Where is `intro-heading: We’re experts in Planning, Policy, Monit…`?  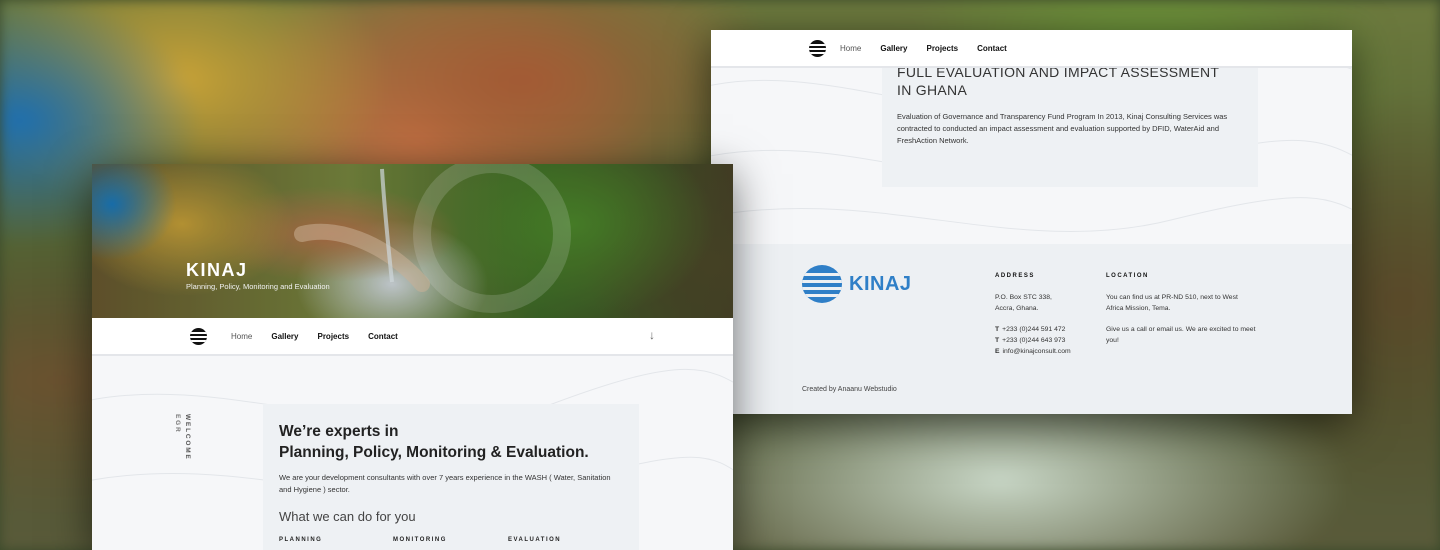
intro-heading: We’re experts in Planning, Policy, Monit… is located at coordinates (434, 442).